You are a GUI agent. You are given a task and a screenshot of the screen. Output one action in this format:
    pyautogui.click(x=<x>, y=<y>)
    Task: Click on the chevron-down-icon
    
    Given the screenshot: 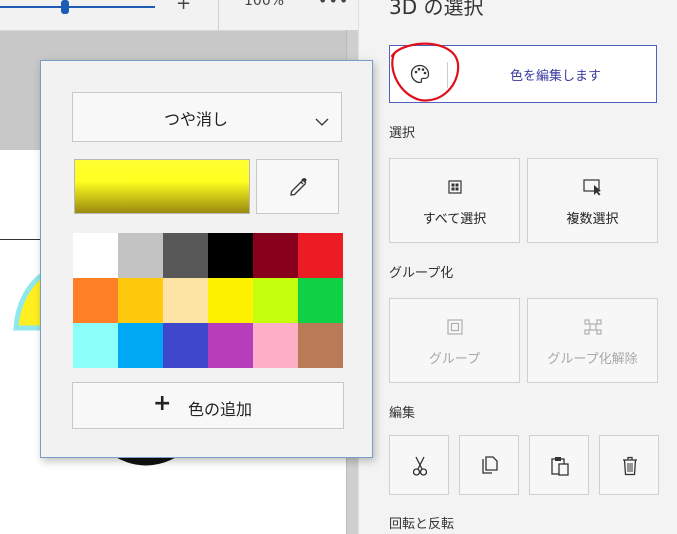 What is the action you would take?
    pyautogui.click(x=322, y=121)
    